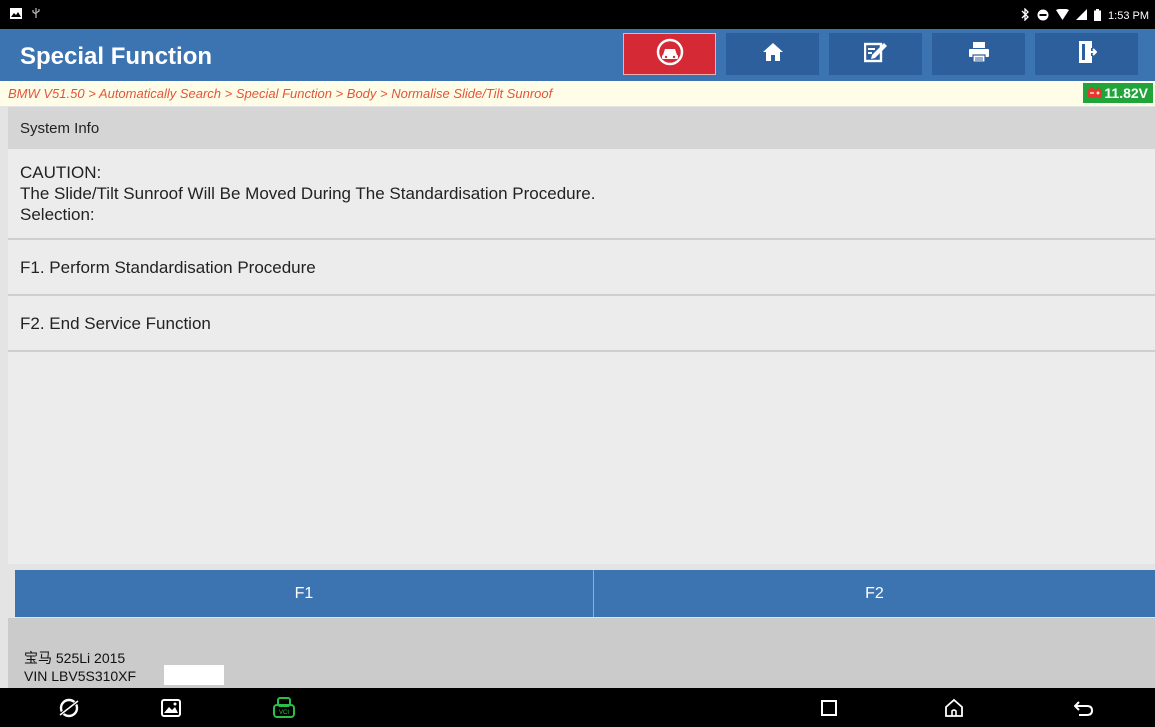  What do you see at coordinates (1126, 93) in the screenshot?
I see `battery-voltage: 11.82V` at bounding box center [1126, 93].